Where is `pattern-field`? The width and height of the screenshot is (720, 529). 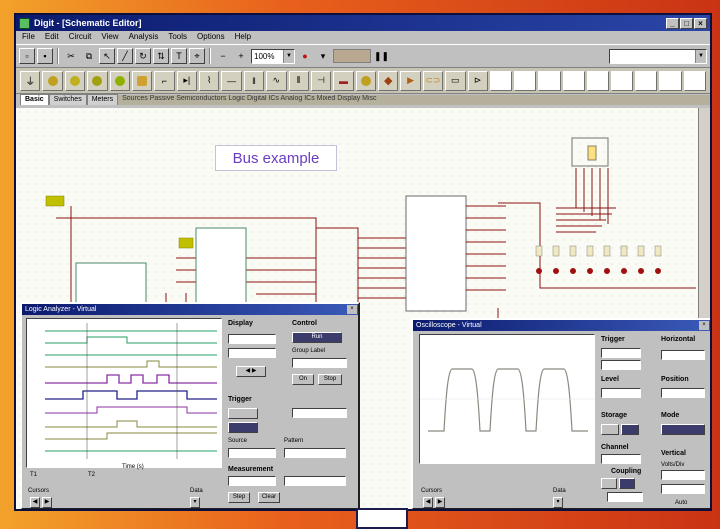
pattern-field is located at coordinates (315, 453).